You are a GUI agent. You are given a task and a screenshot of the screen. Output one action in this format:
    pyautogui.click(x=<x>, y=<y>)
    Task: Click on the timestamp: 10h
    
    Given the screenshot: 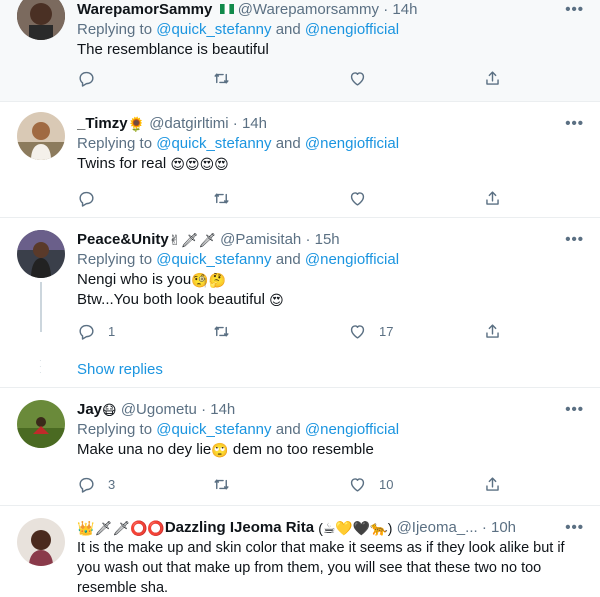 What is the action you would take?
    pyautogui.click(x=503, y=527)
    